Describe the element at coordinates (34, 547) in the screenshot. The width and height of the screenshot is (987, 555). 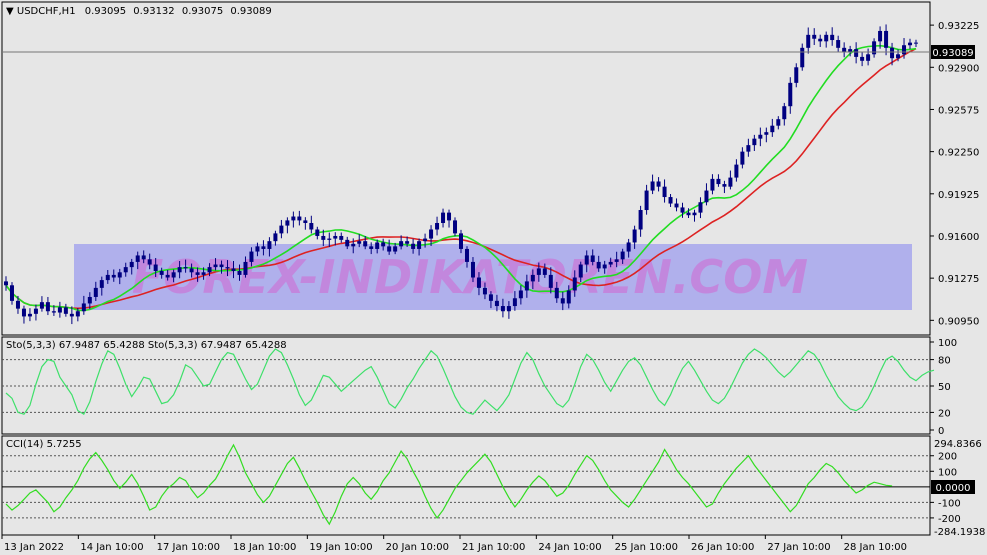
I see `time-tick-label: 13 Jan 2022` at that location.